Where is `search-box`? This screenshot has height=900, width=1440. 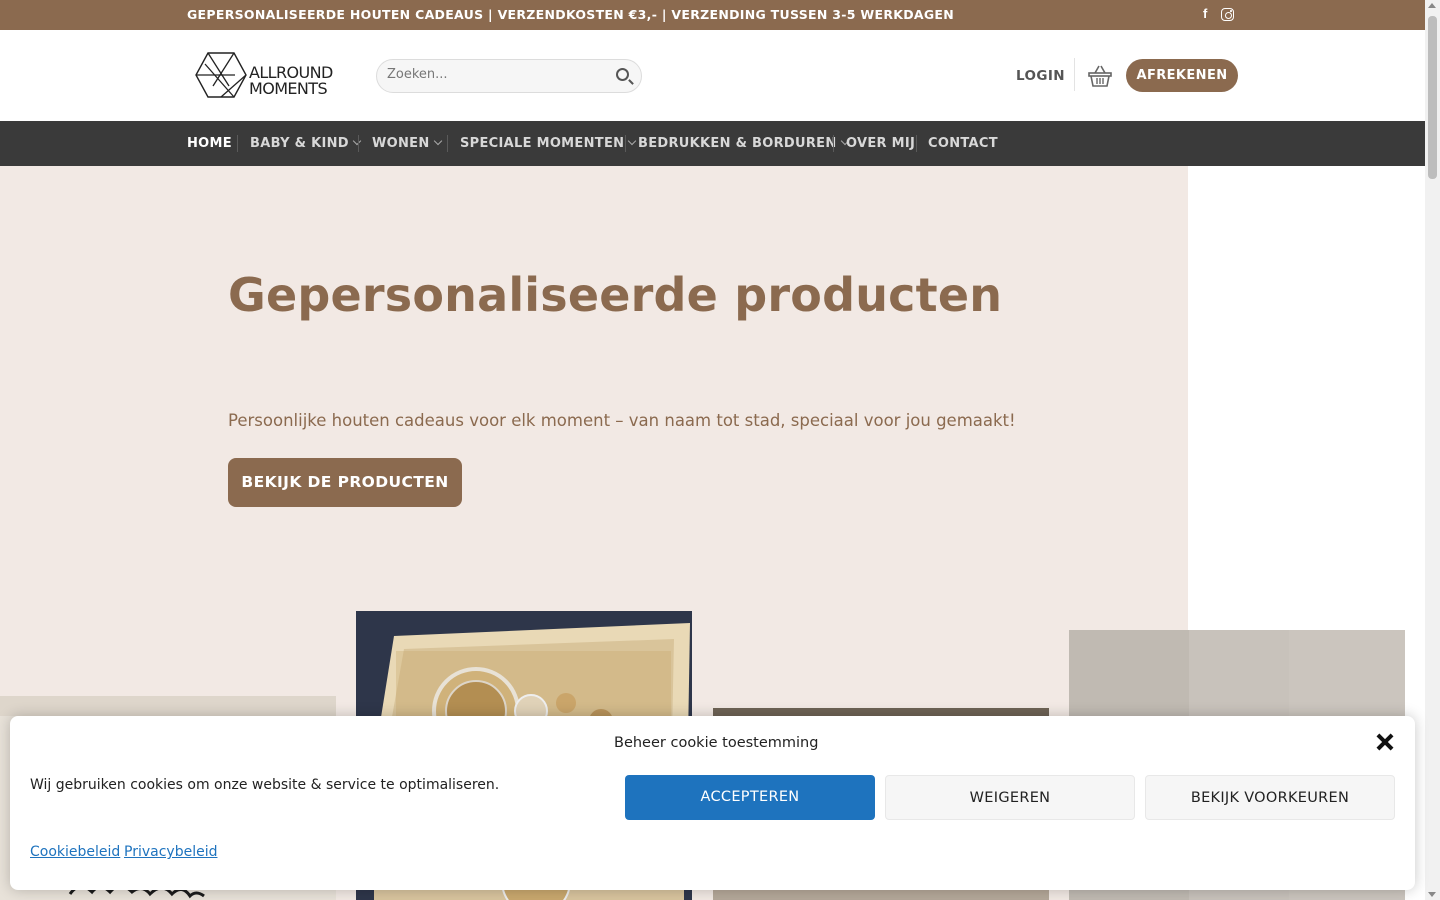 search-box is located at coordinates (509, 76).